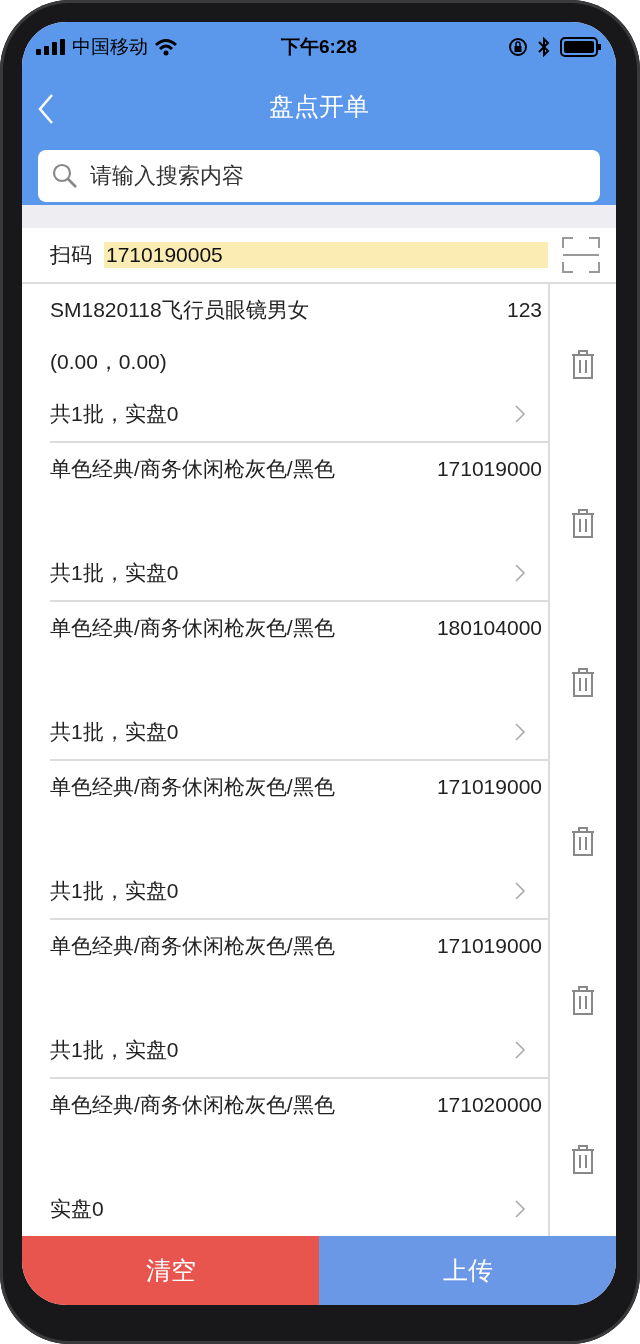  I want to click on scan-input-field: 1710190005, so click(326, 255).